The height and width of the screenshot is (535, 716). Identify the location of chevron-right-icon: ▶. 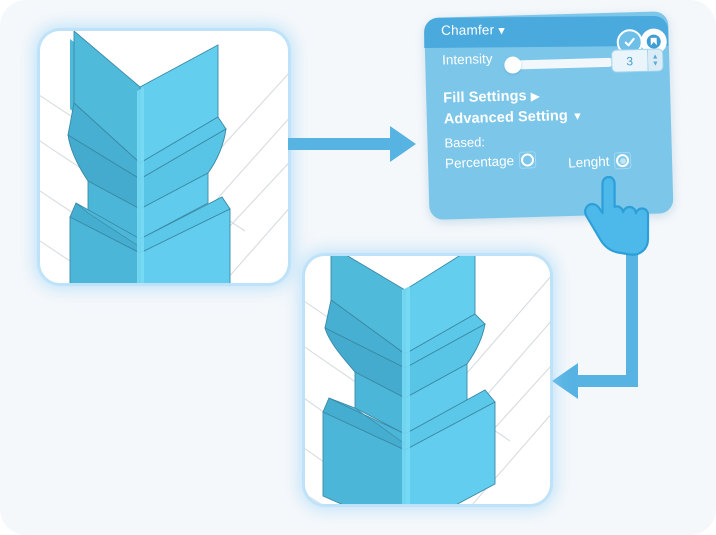
(535, 97).